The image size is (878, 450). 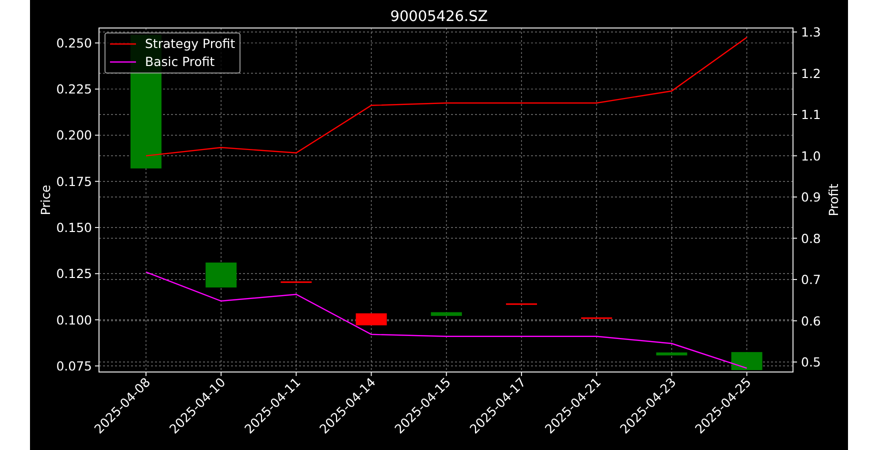 I want to click on tick-label: 1.1, so click(x=811, y=114).